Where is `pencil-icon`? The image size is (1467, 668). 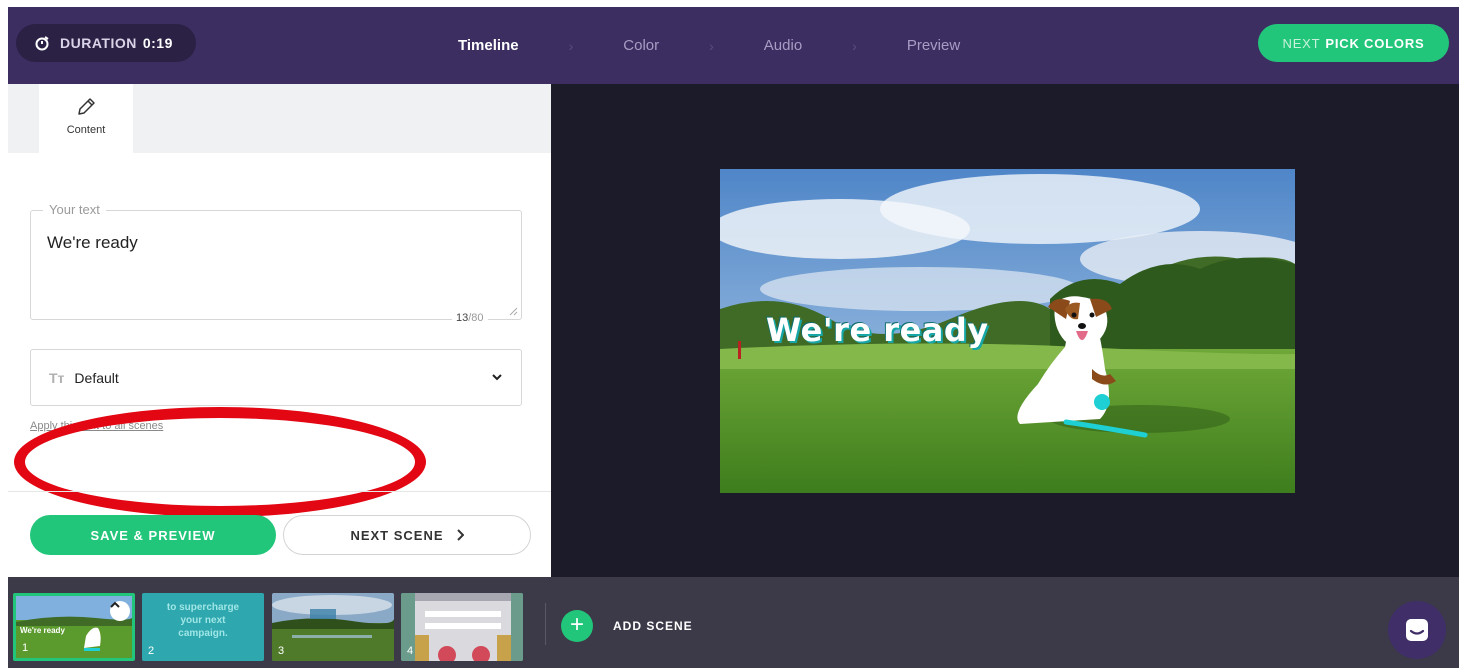
pencil-icon is located at coordinates (86, 106).